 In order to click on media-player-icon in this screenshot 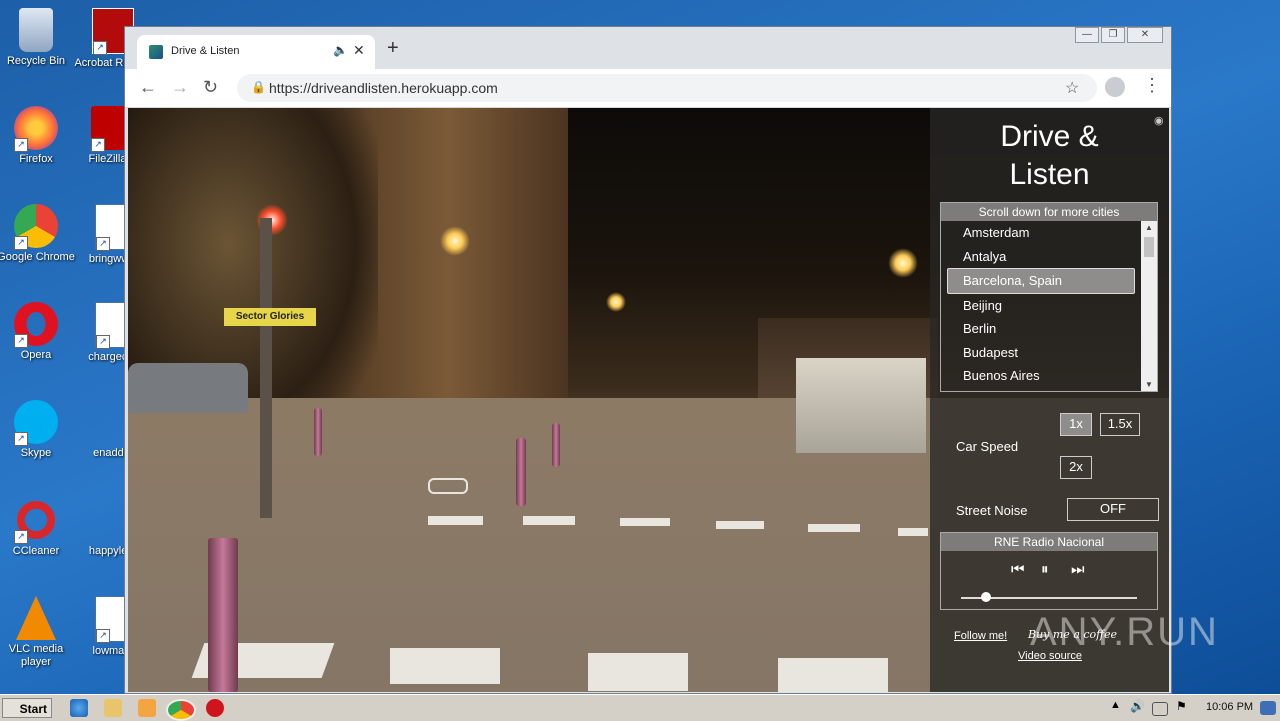, I will do `click(147, 708)`.